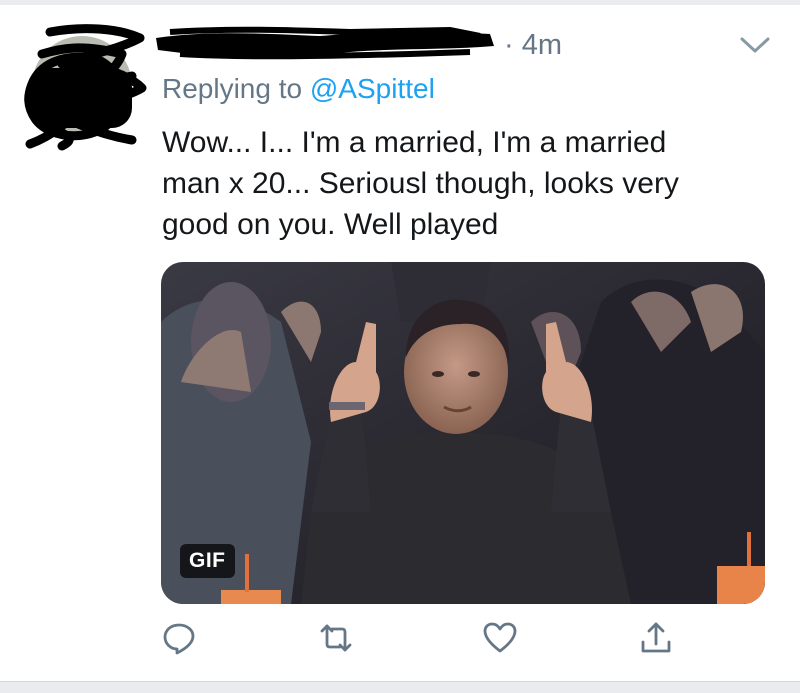 The width and height of the screenshot is (800, 693). What do you see at coordinates (500, 638) in the screenshot?
I see `heart-icon` at bounding box center [500, 638].